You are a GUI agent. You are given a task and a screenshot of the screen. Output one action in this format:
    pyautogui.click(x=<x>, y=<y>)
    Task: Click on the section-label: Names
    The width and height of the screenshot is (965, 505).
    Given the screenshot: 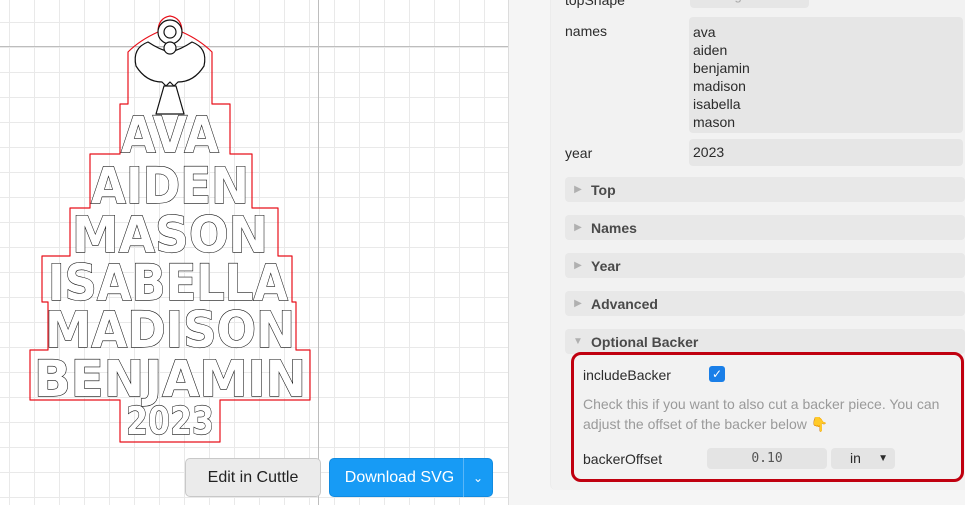 What is the action you would take?
    pyautogui.click(x=614, y=227)
    